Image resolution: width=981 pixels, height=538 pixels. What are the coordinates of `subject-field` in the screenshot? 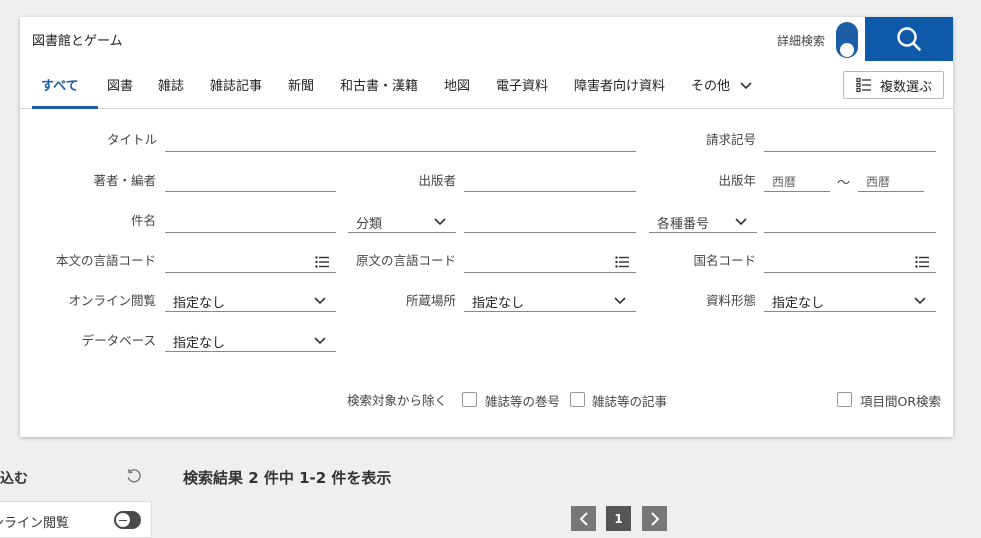 It's located at (250, 222).